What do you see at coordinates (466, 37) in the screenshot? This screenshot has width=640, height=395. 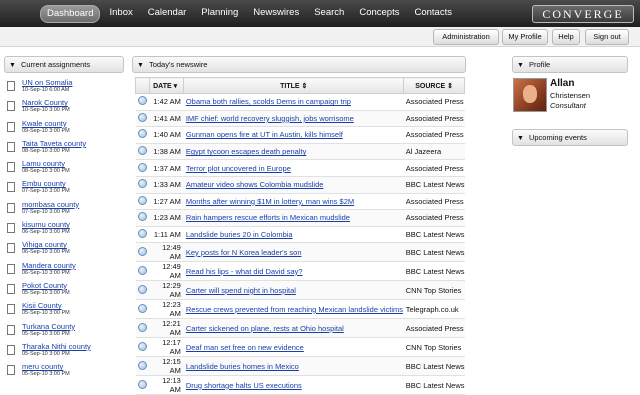 I see `administration-button: Administration` at bounding box center [466, 37].